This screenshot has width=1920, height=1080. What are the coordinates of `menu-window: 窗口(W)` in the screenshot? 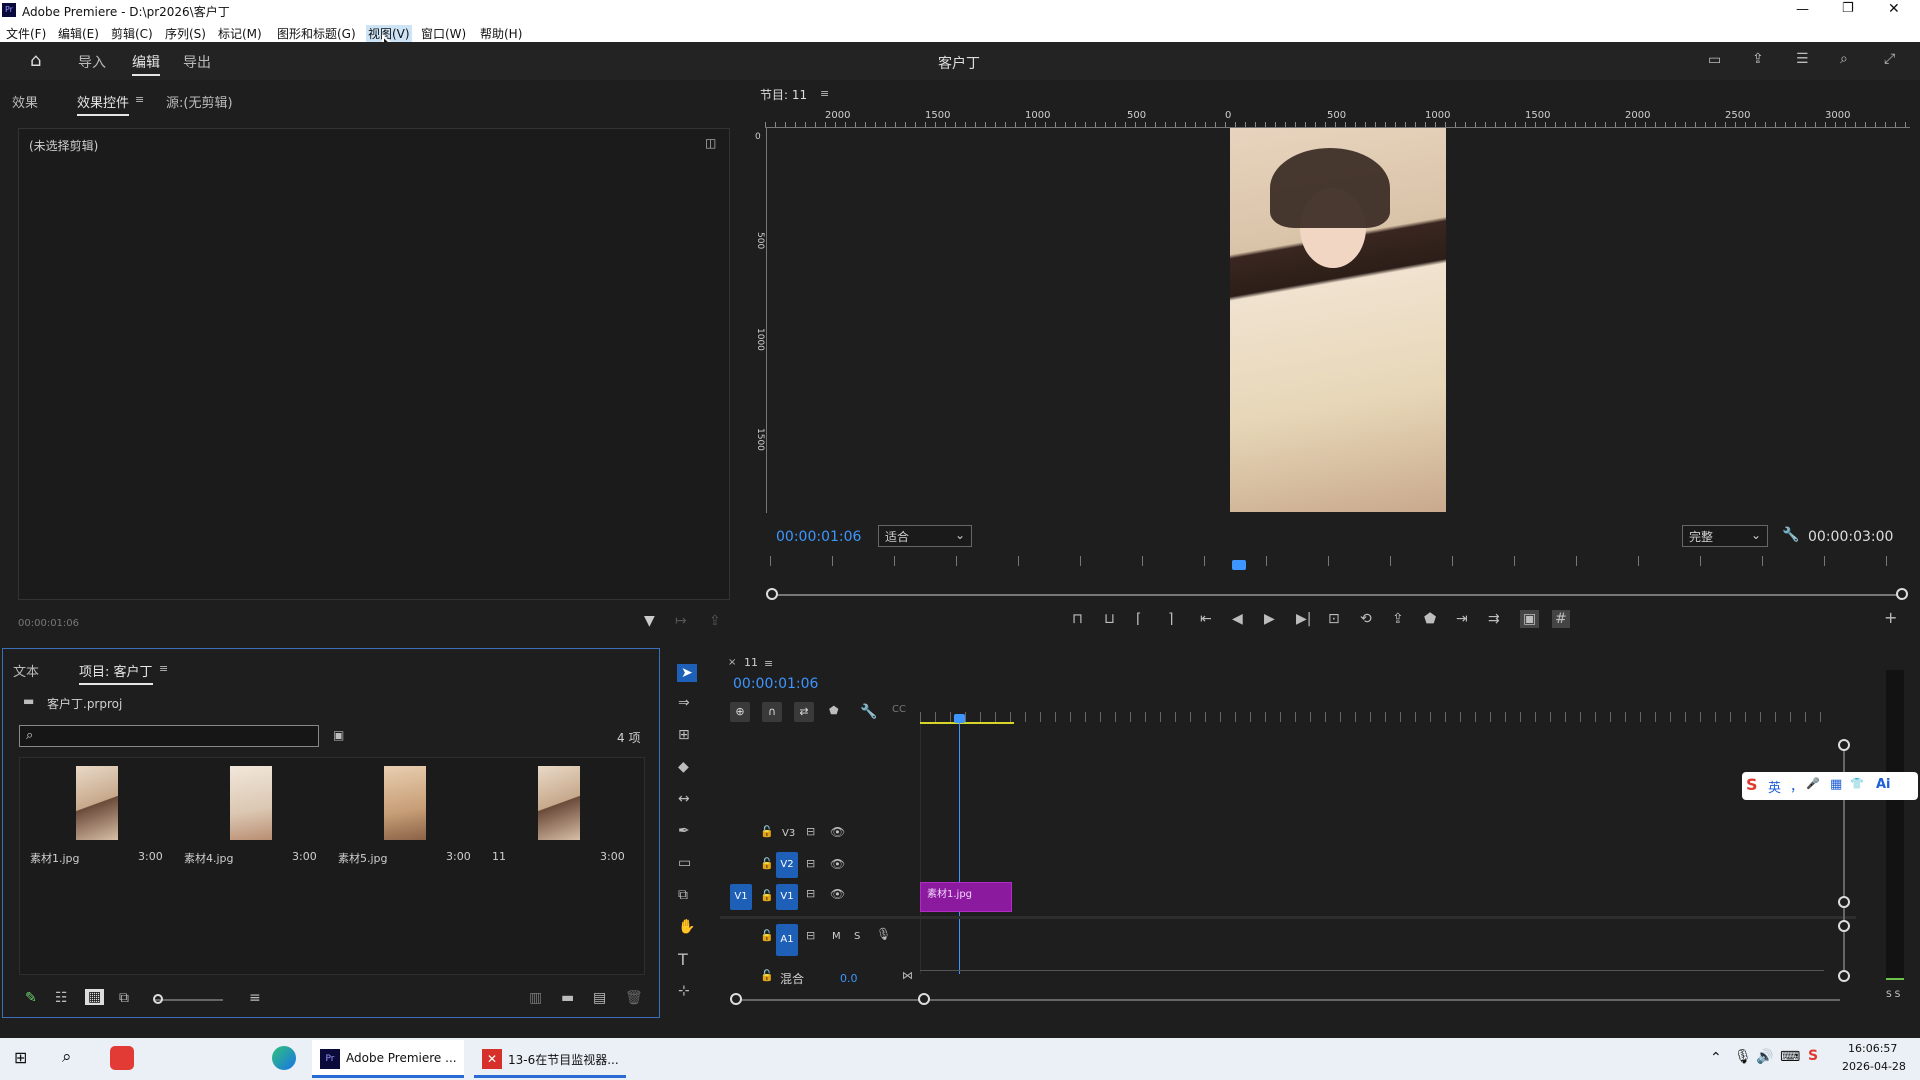 It's located at (443, 33).